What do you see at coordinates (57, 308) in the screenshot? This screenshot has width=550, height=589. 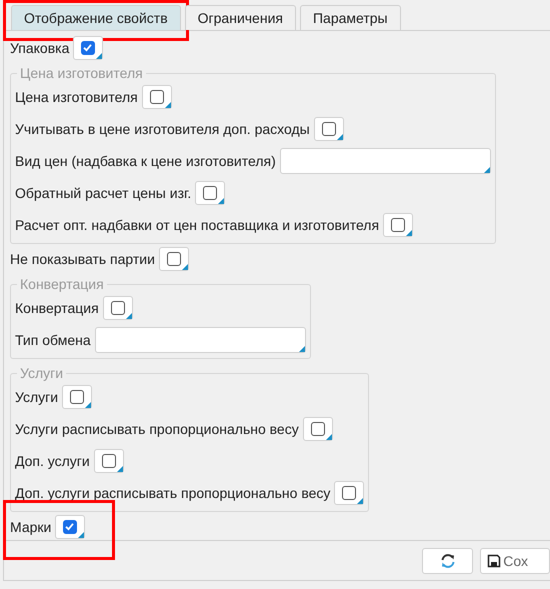 I see `checkbox-label: Конвертация` at bounding box center [57, 308].